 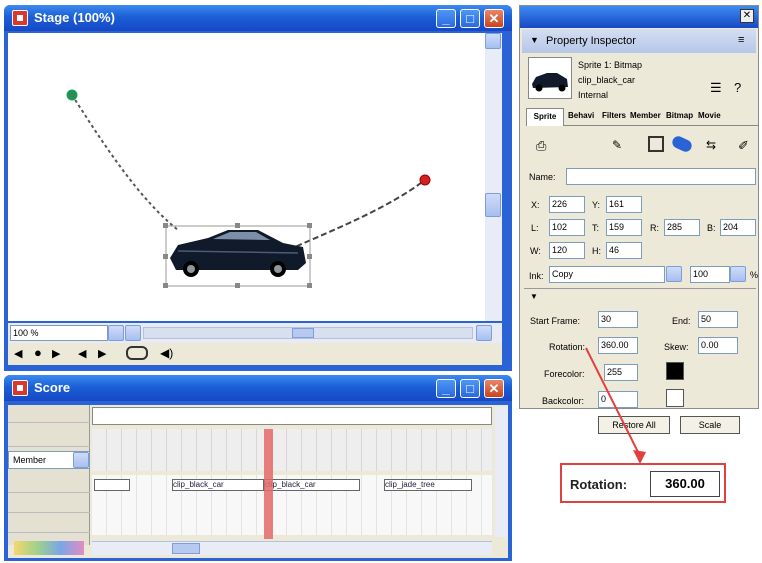 What do you see at coordinates (501, 472) in the screenshot?
I see `score-vertical-scrollbar` at bounding box center [501, 472].